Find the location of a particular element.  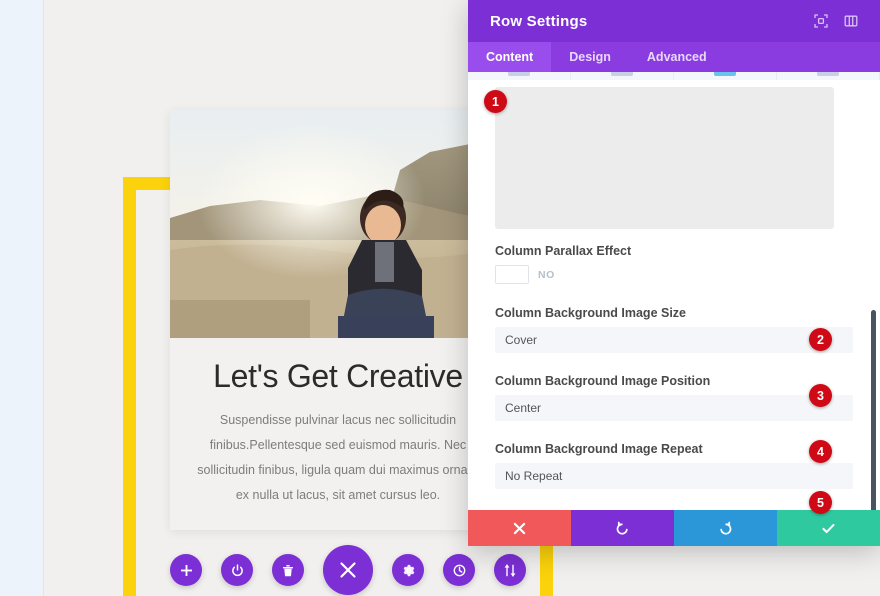

field-column-background-image-repeat: Column Background Image Repeat No Repeat is located at coordinates (674, 465).